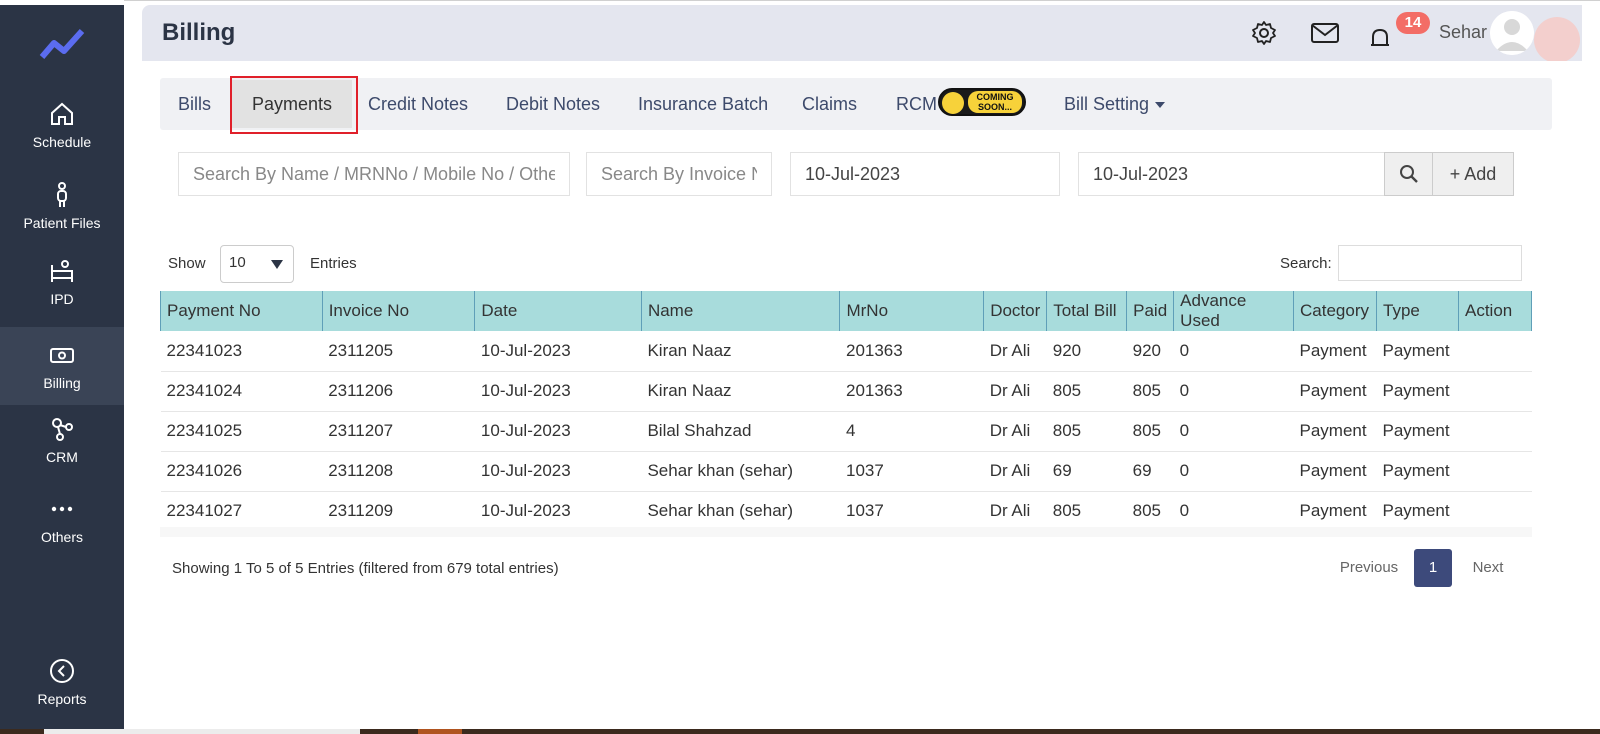 The image size is (1600, 734). I want to click on column-header: Payment No, so click(241, 311).